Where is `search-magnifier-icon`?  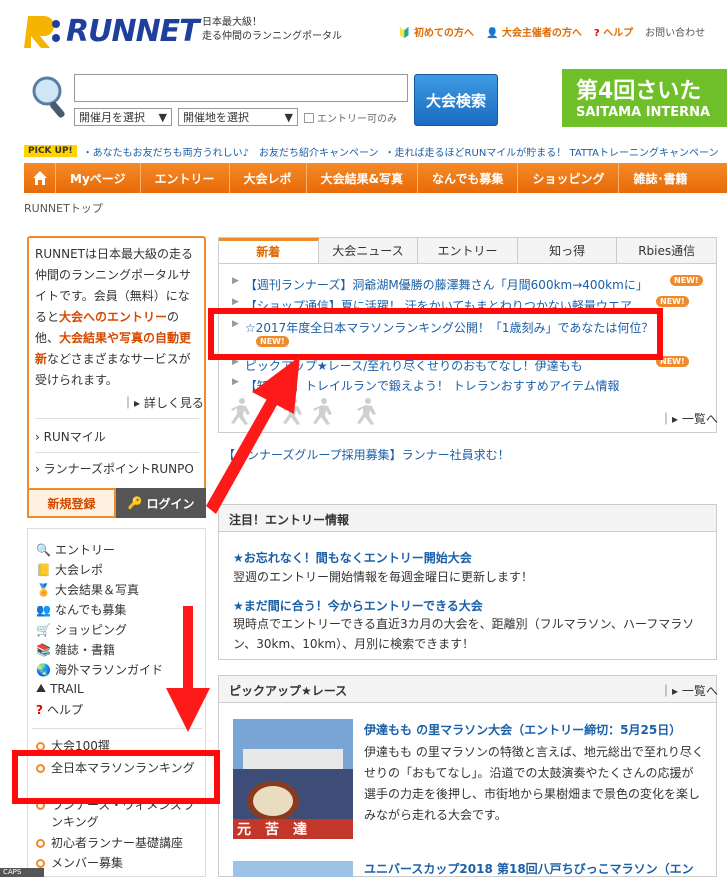 search-magnifier-icon is located at coordinates (48, 97).